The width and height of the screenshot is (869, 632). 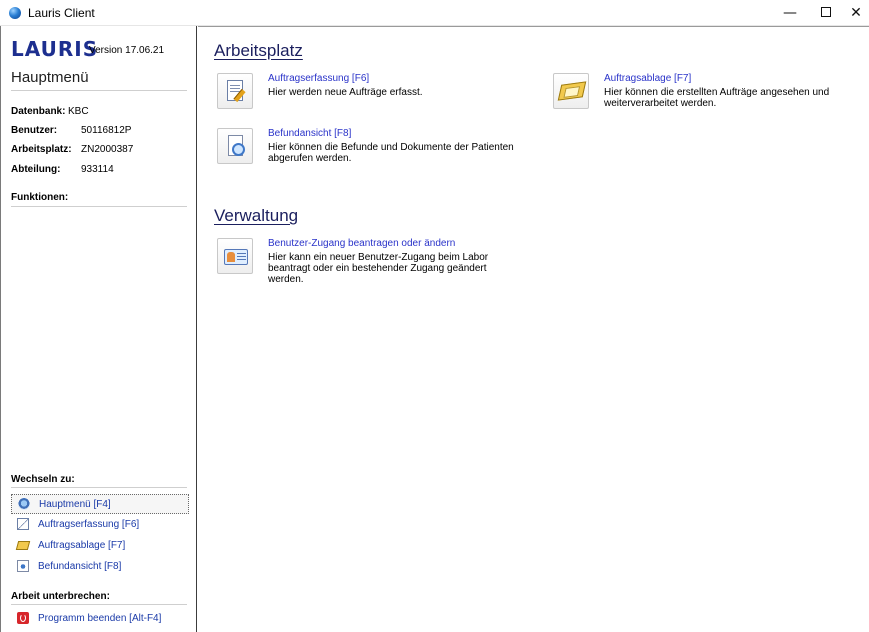 What do you see at coordinates (106, 130) in the screenshot?
I see `info-value: 50116812P` at bounding box center [106, 130].